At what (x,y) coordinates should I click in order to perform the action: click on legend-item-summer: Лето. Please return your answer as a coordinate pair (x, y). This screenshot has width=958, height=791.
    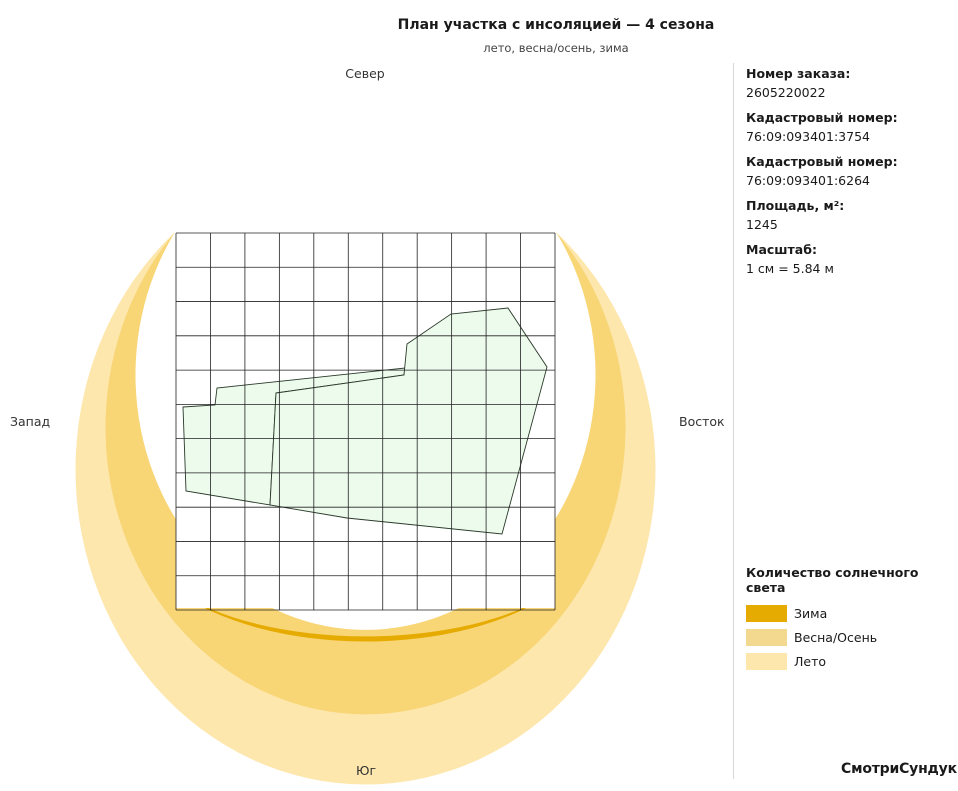
    Looking at the image, I should click on (851, 661).